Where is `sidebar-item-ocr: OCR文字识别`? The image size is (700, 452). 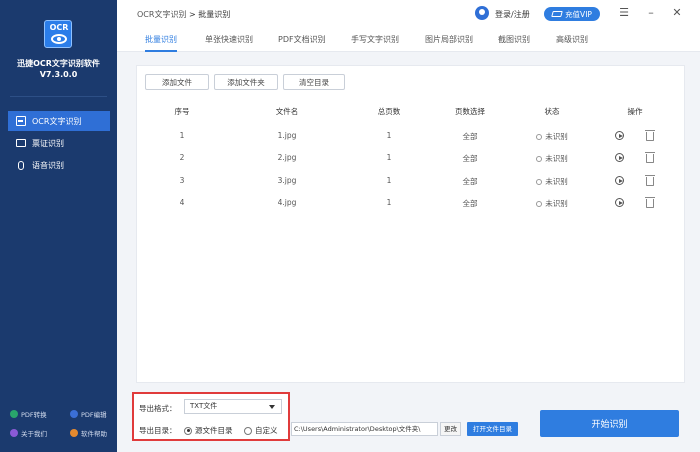 sidebar-item-ocr: OCR文字识别 is located at coordinates (59, 121).